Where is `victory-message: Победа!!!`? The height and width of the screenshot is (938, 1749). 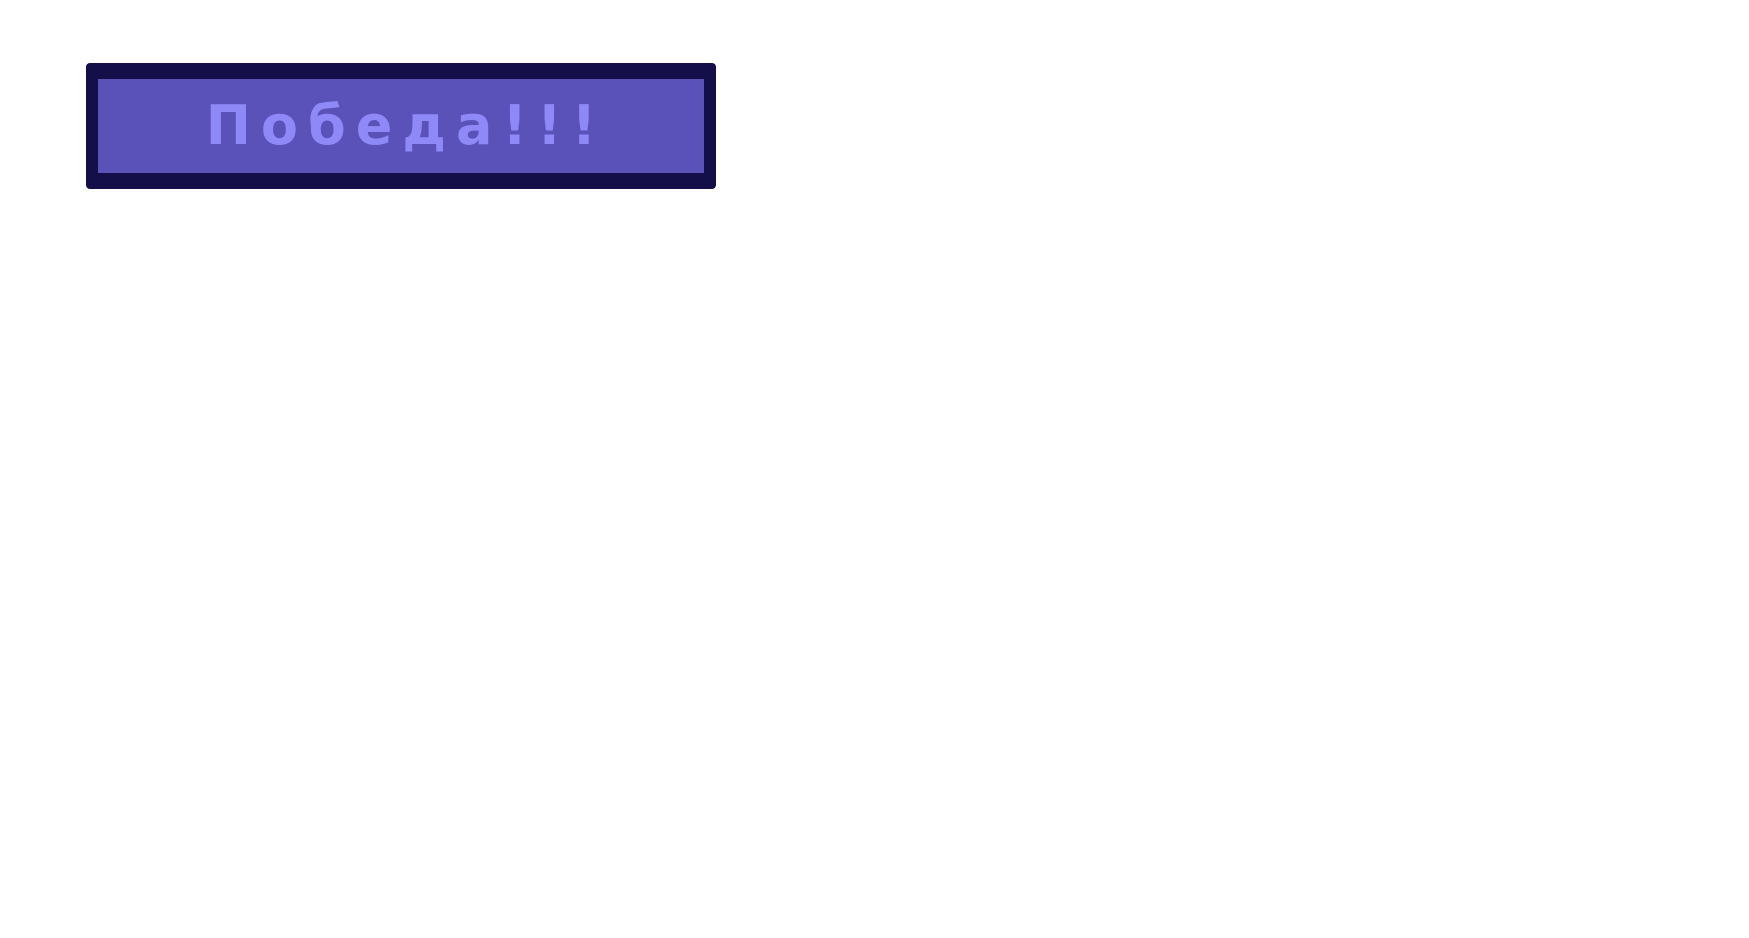
victory-message: Победа!!! is located at coordinates (406, 125).